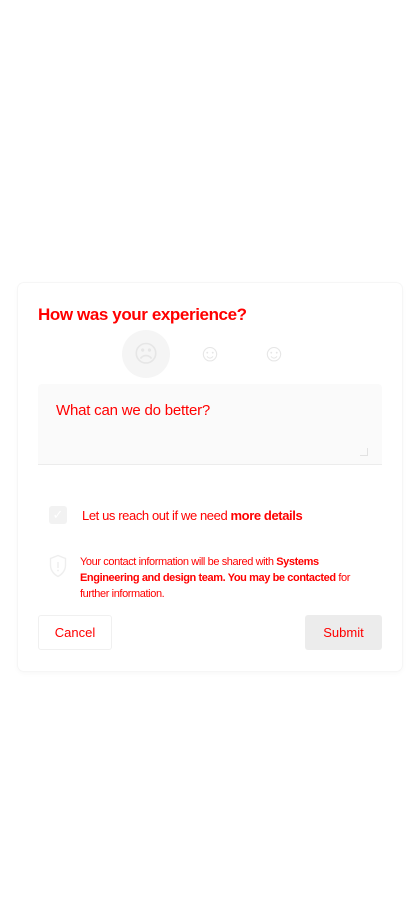 Image resolution: width=420 pixels, height=920 pixels. What do you see at coordinates (210, 424) in the screenshot?
I see `comment-field: What can we do better?` at bounding box center [210, 424].